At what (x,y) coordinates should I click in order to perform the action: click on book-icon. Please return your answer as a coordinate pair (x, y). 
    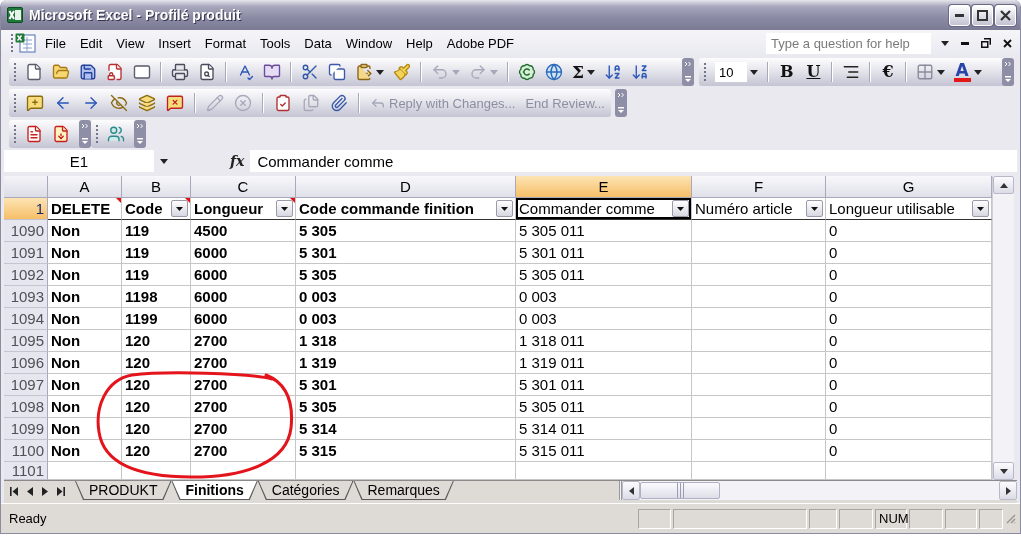
    Looking at the image, I should click on (272, 72).